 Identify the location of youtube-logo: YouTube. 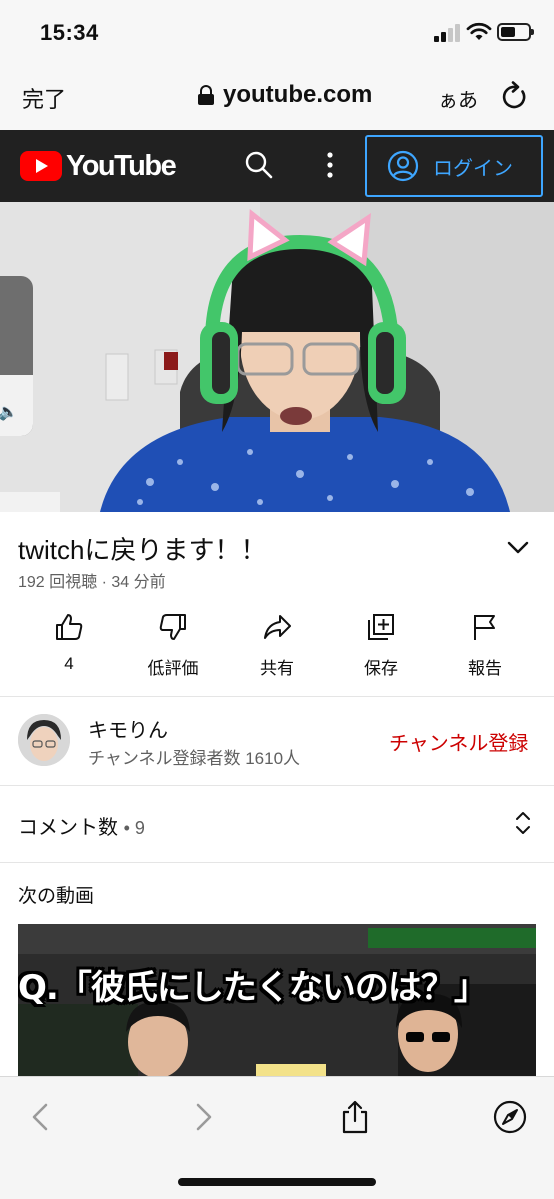
(98, 165).